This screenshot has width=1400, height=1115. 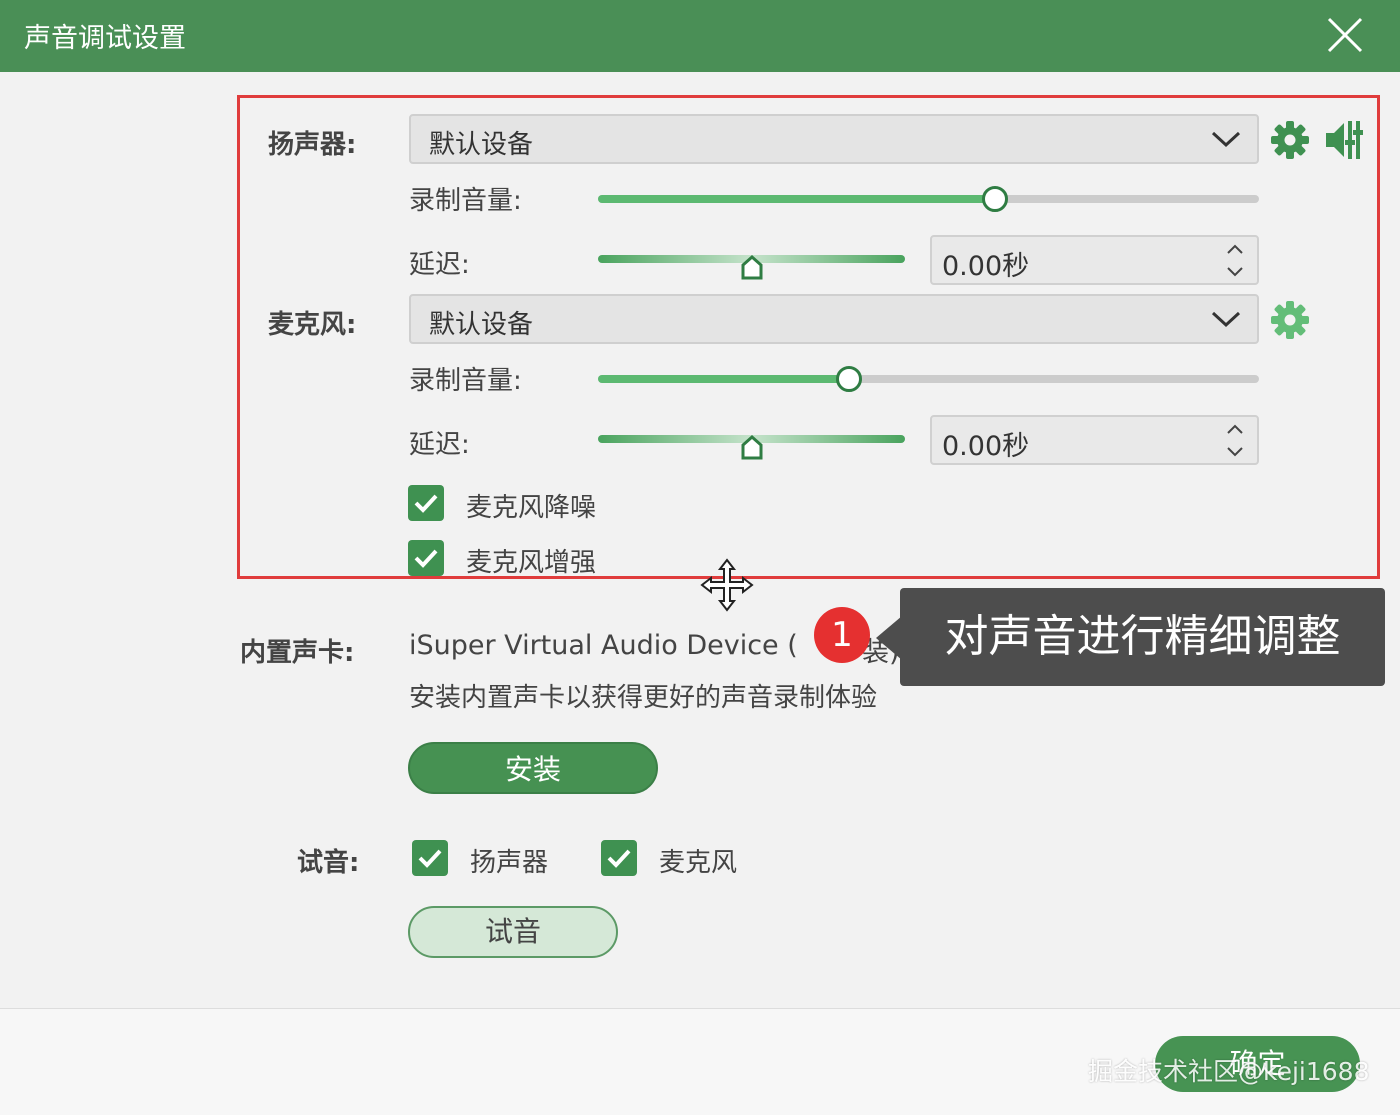 What do you see at coordinates (465, 381) in the screenshot?
I see `microphone-volume-label: 录制音量:` at bounding box center [465, 381].